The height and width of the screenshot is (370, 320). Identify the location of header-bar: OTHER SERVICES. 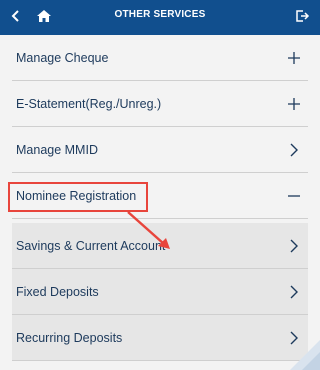
(160, 17).